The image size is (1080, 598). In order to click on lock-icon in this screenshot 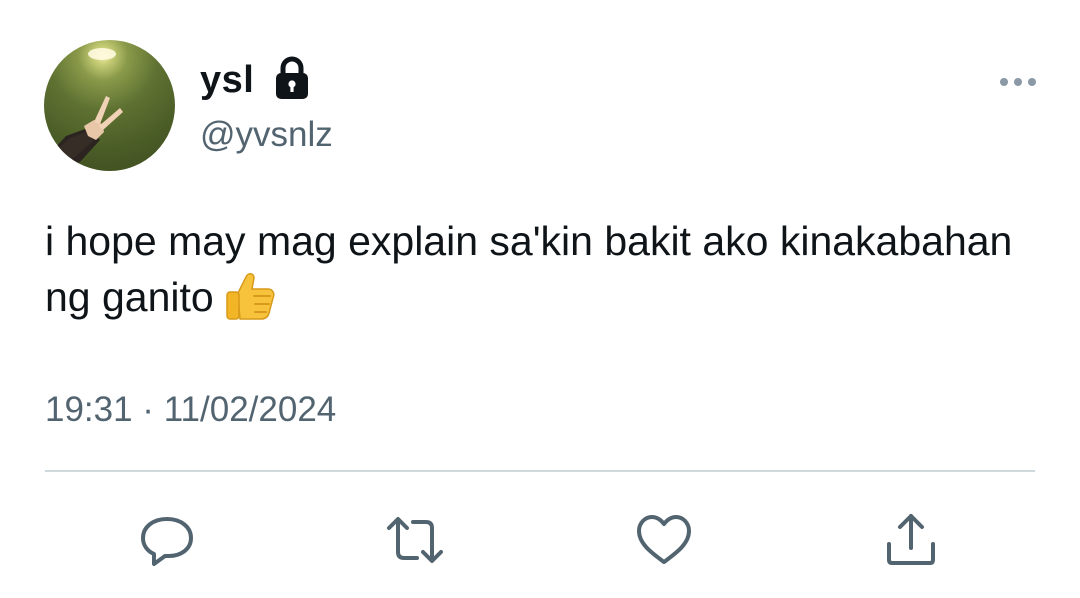, I will do `click(292, 77)`.